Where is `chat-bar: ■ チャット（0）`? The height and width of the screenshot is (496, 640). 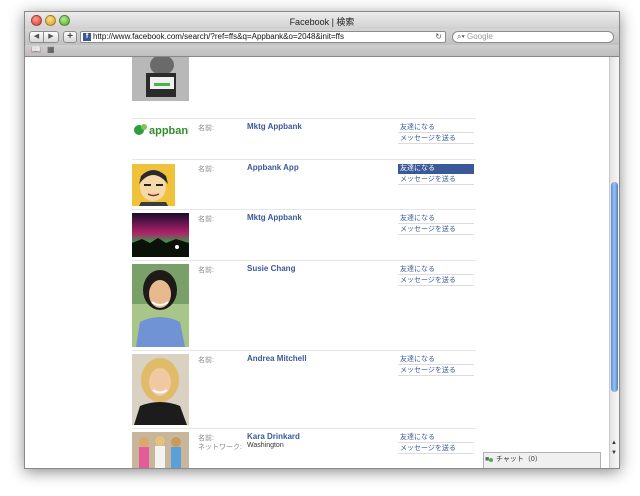 chat-bar: ■ チャット（0） is located at coordinates (542, 460).